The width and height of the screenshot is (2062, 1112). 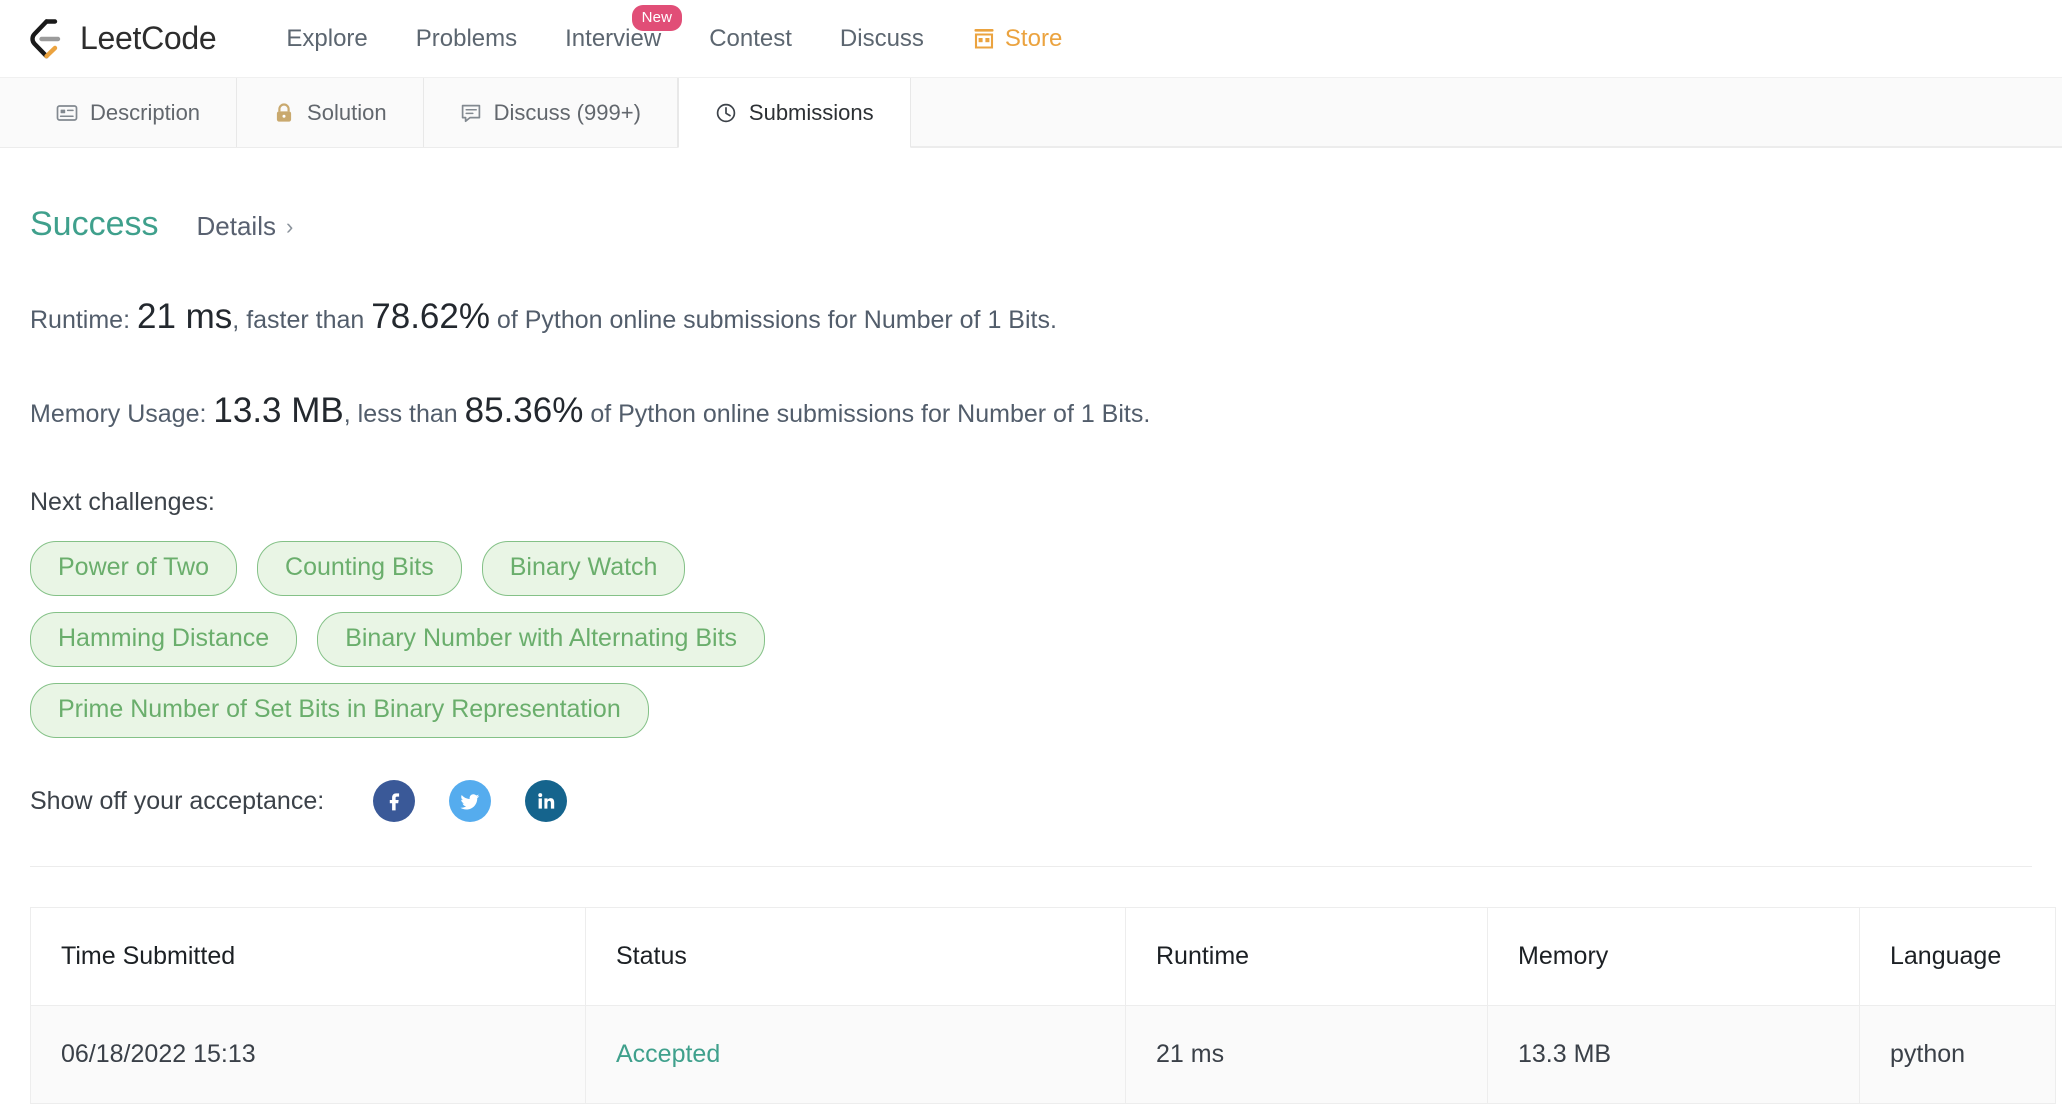 What do you see at coordinates (430, 316) in the screenshot?
I see `runtime-percentile: 78.62%` at bounding box center [430, 316].